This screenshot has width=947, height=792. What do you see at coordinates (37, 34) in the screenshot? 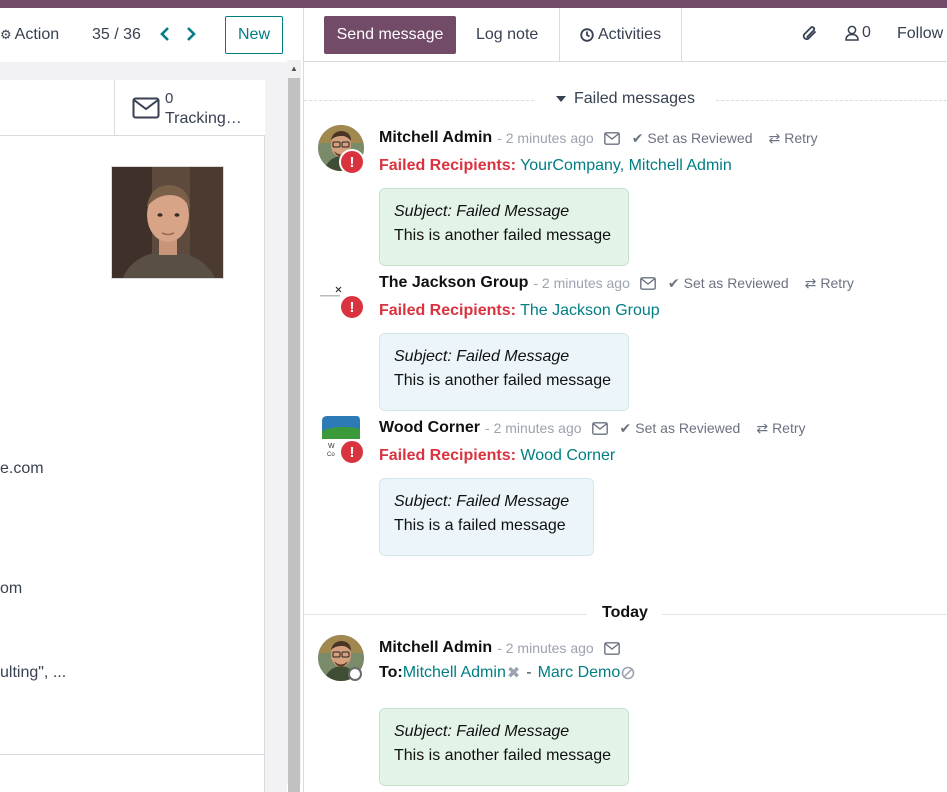
I see `action-label: Action` at bounding box center [37, 34].